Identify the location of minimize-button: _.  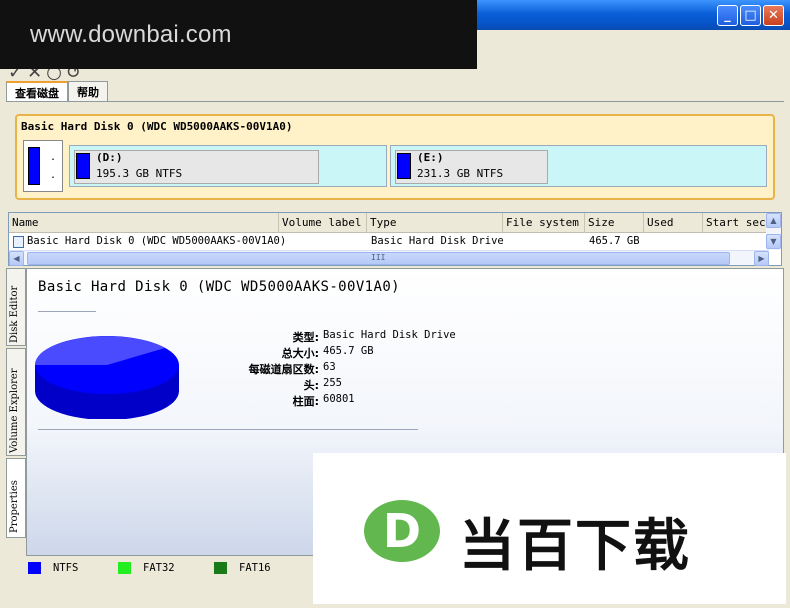
(727, 15).